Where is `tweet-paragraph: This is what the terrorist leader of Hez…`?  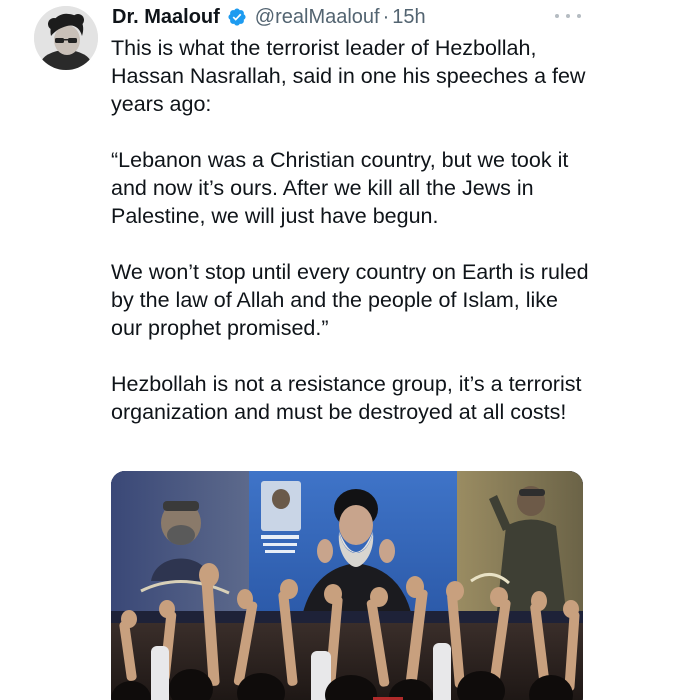
tweet-paragraph: This is what the terrorist leader of Hez… is located at coordinates (351, 76).